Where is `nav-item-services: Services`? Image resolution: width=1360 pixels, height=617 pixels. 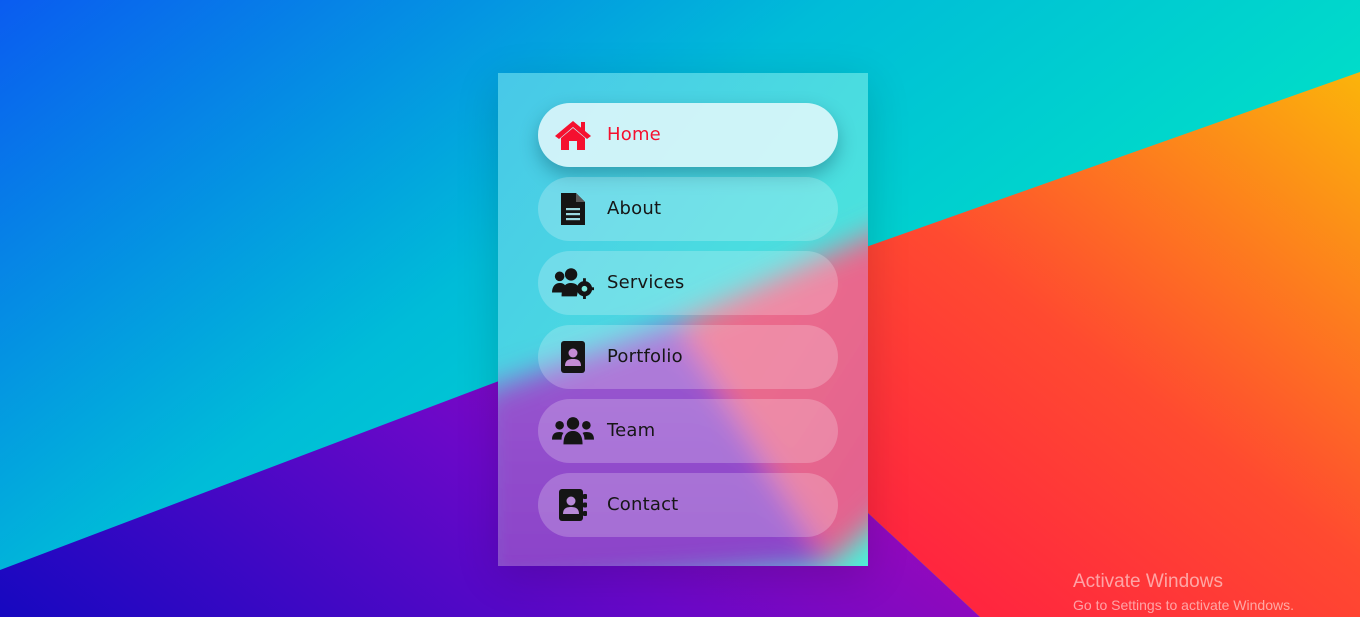
nav-item-services: Services is located at coordinates (688, 283).